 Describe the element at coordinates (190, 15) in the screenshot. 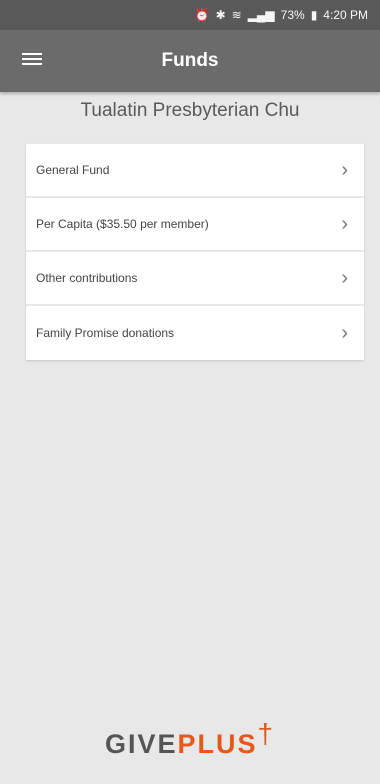

I see `status-bar: ⏰ ✱ ≋ ▂▄▆ 73% ▮ 4:20 PM` at that location.